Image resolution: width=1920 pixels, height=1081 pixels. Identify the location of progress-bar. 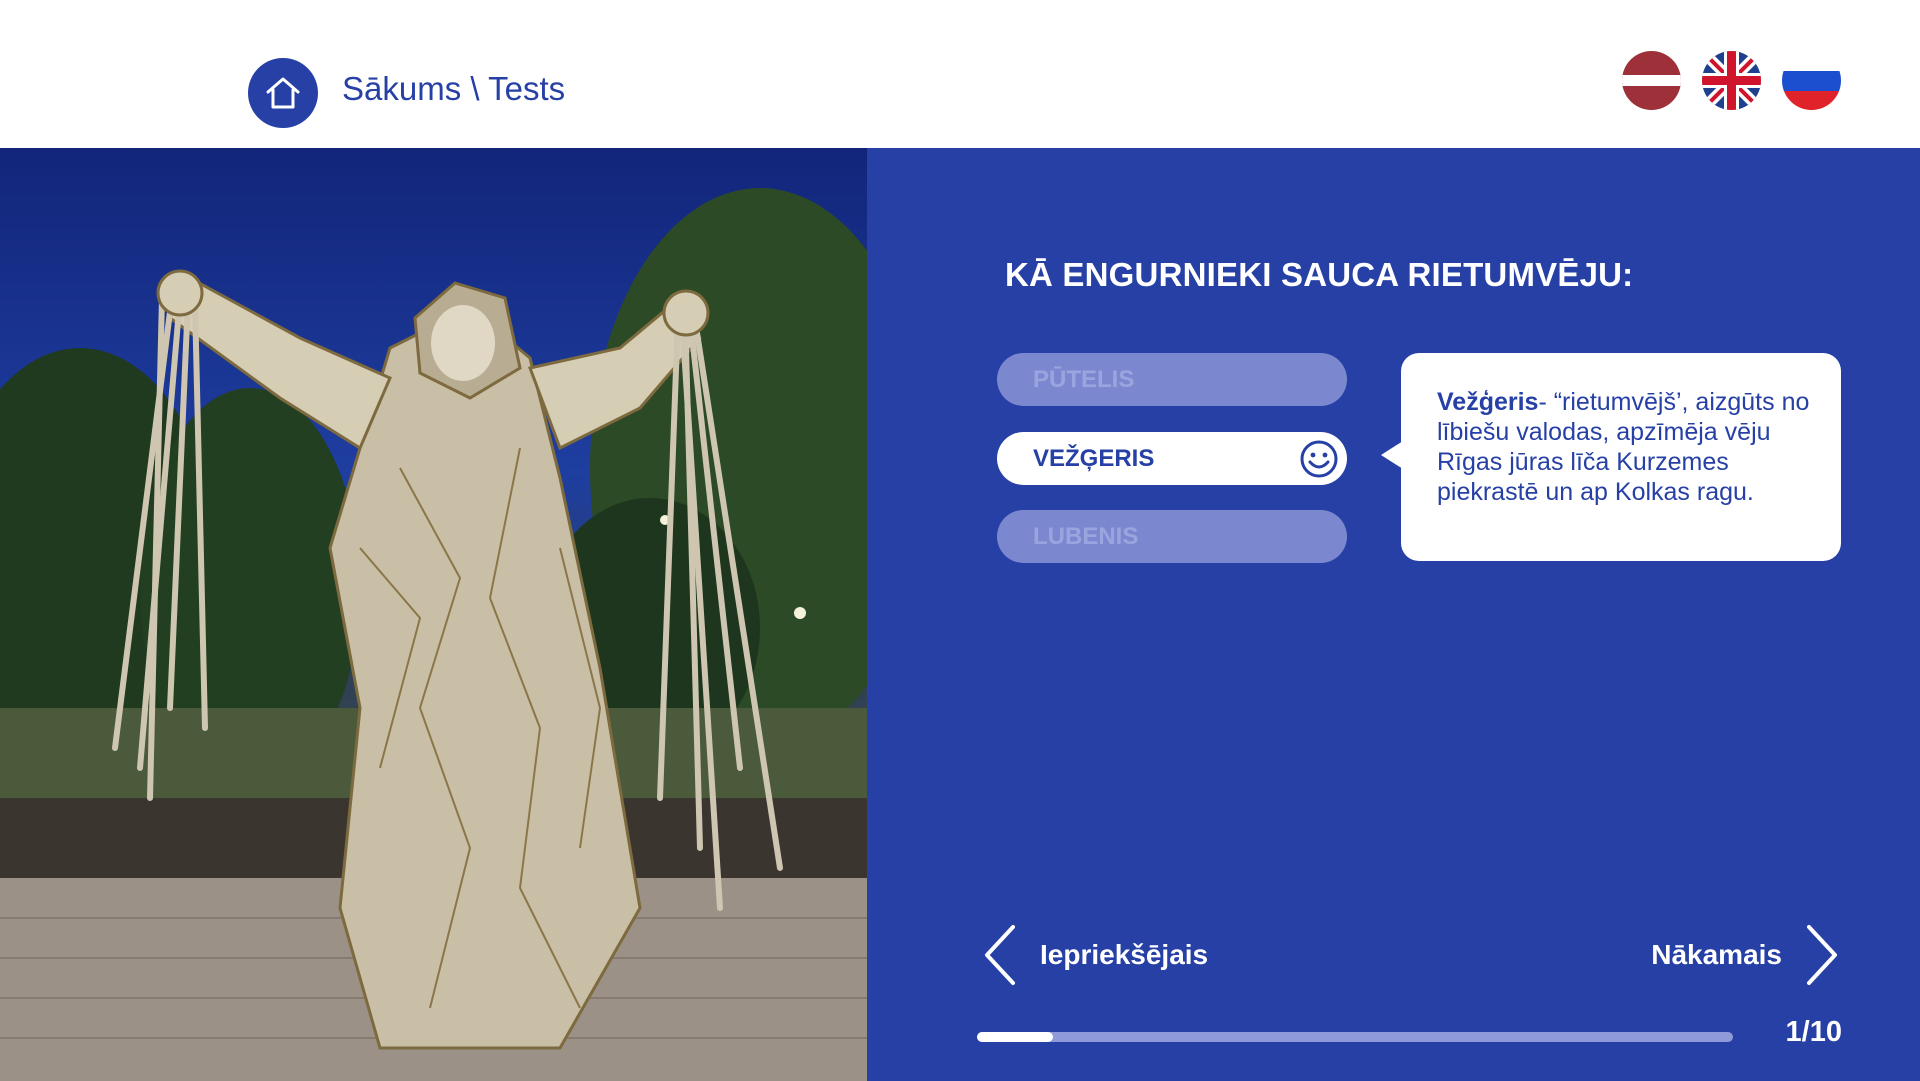
(1355, 1037).